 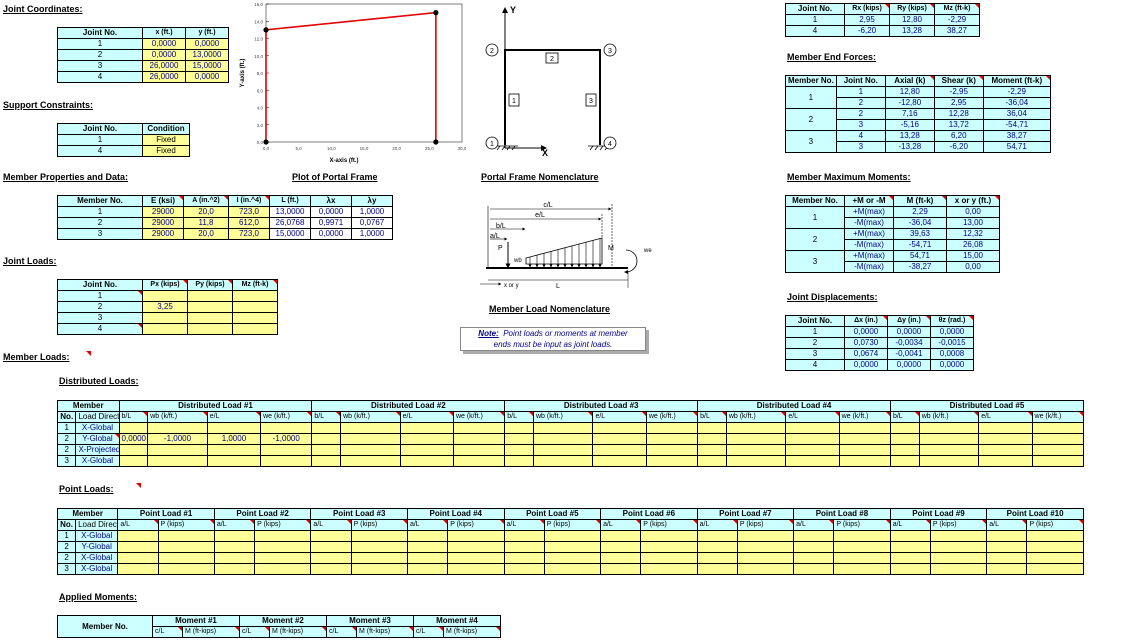 I want to click on cell-input: 1,0000, so click(x=234, y=439).